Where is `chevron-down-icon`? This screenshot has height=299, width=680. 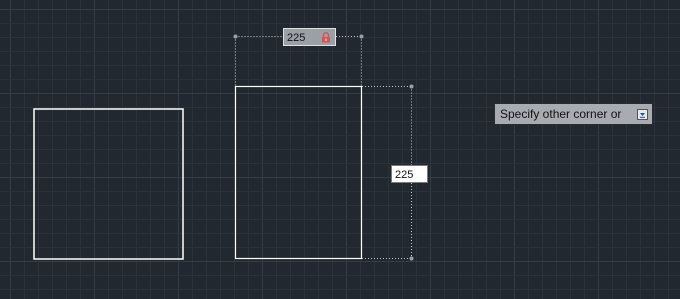
chevron-down-icon is located at coordinates (642, 114).